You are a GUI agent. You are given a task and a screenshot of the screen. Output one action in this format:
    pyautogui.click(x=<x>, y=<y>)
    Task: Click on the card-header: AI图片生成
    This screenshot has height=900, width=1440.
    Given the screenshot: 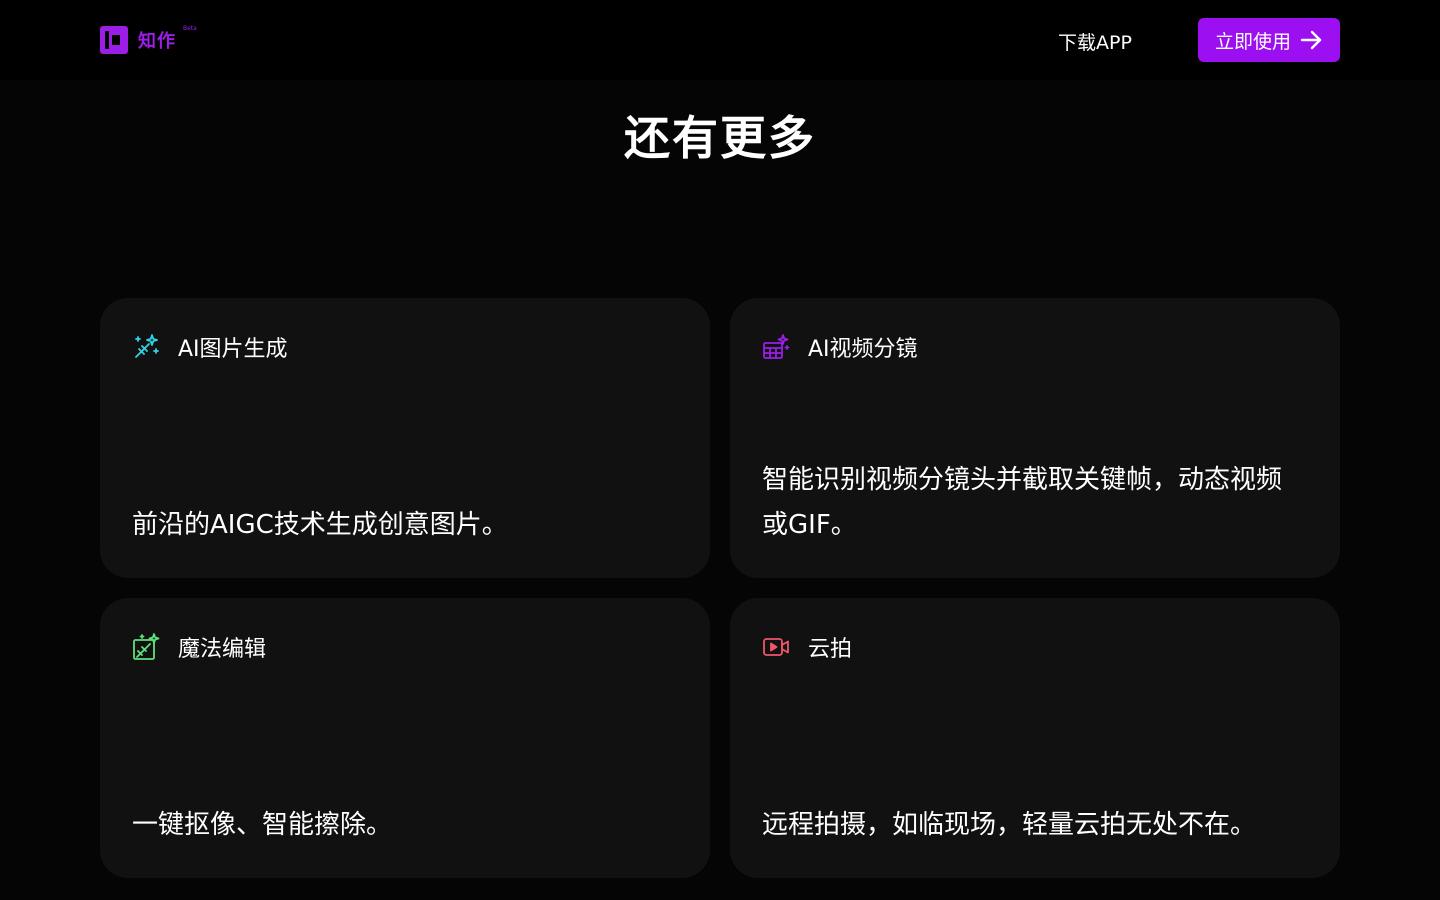 What is the action you would take?
    pyautogui.click(x=210, y=347)
    